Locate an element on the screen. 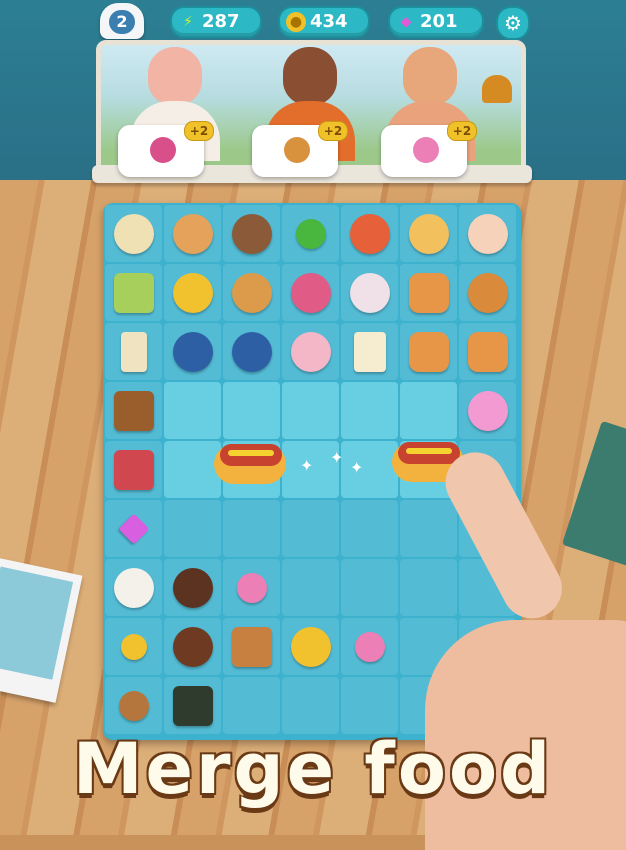 This screenshot has width=626, height=850. energy-counter: ⚡ 287 is located at coordinates (216, 22).